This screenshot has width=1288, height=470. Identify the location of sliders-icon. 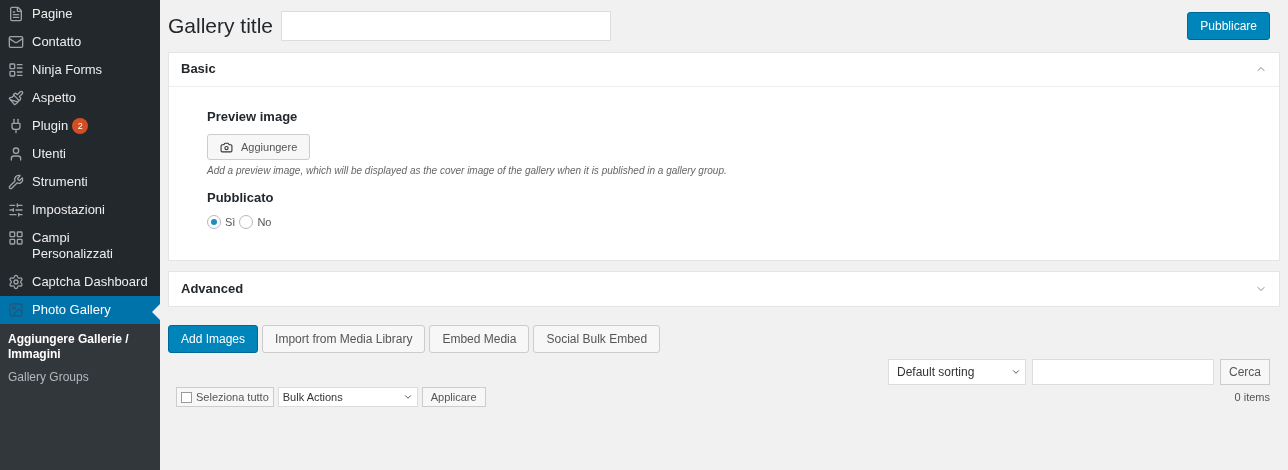
(16, 210).